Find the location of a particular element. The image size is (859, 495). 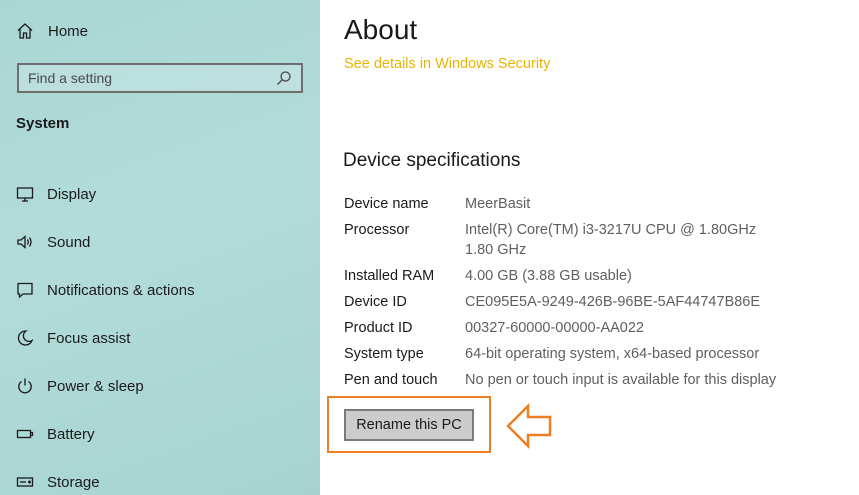

spec-row-product-id: Product ID 00327-60000-00000-AA022 is located at coordinates (579, 328).